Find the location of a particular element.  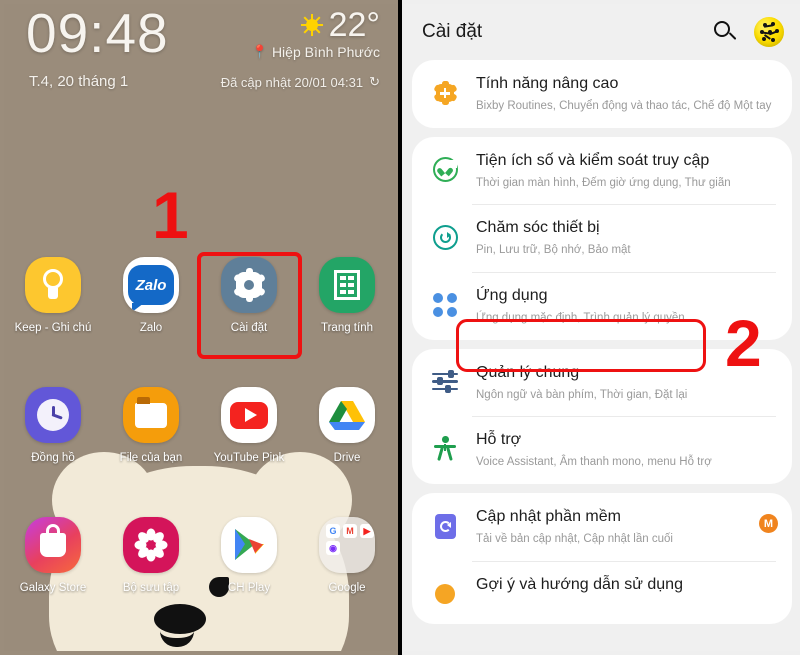

apps-four-dots-icon is located at coordinates (445, 305).